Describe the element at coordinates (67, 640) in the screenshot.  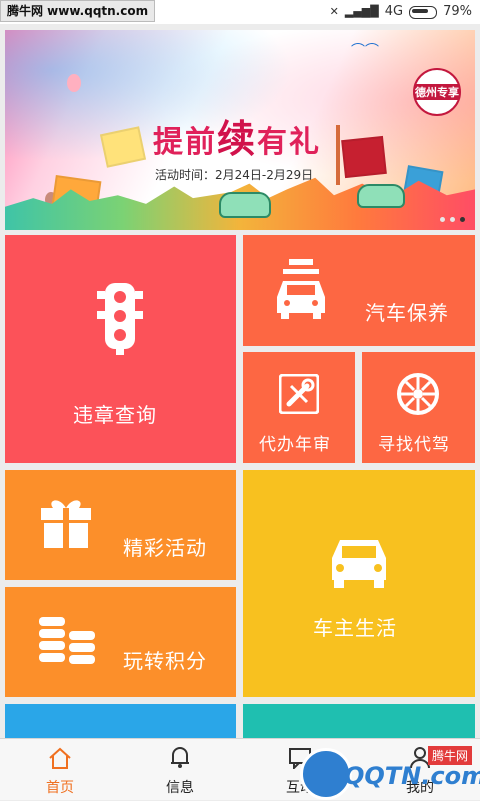
I see `coins-icon` at that location.